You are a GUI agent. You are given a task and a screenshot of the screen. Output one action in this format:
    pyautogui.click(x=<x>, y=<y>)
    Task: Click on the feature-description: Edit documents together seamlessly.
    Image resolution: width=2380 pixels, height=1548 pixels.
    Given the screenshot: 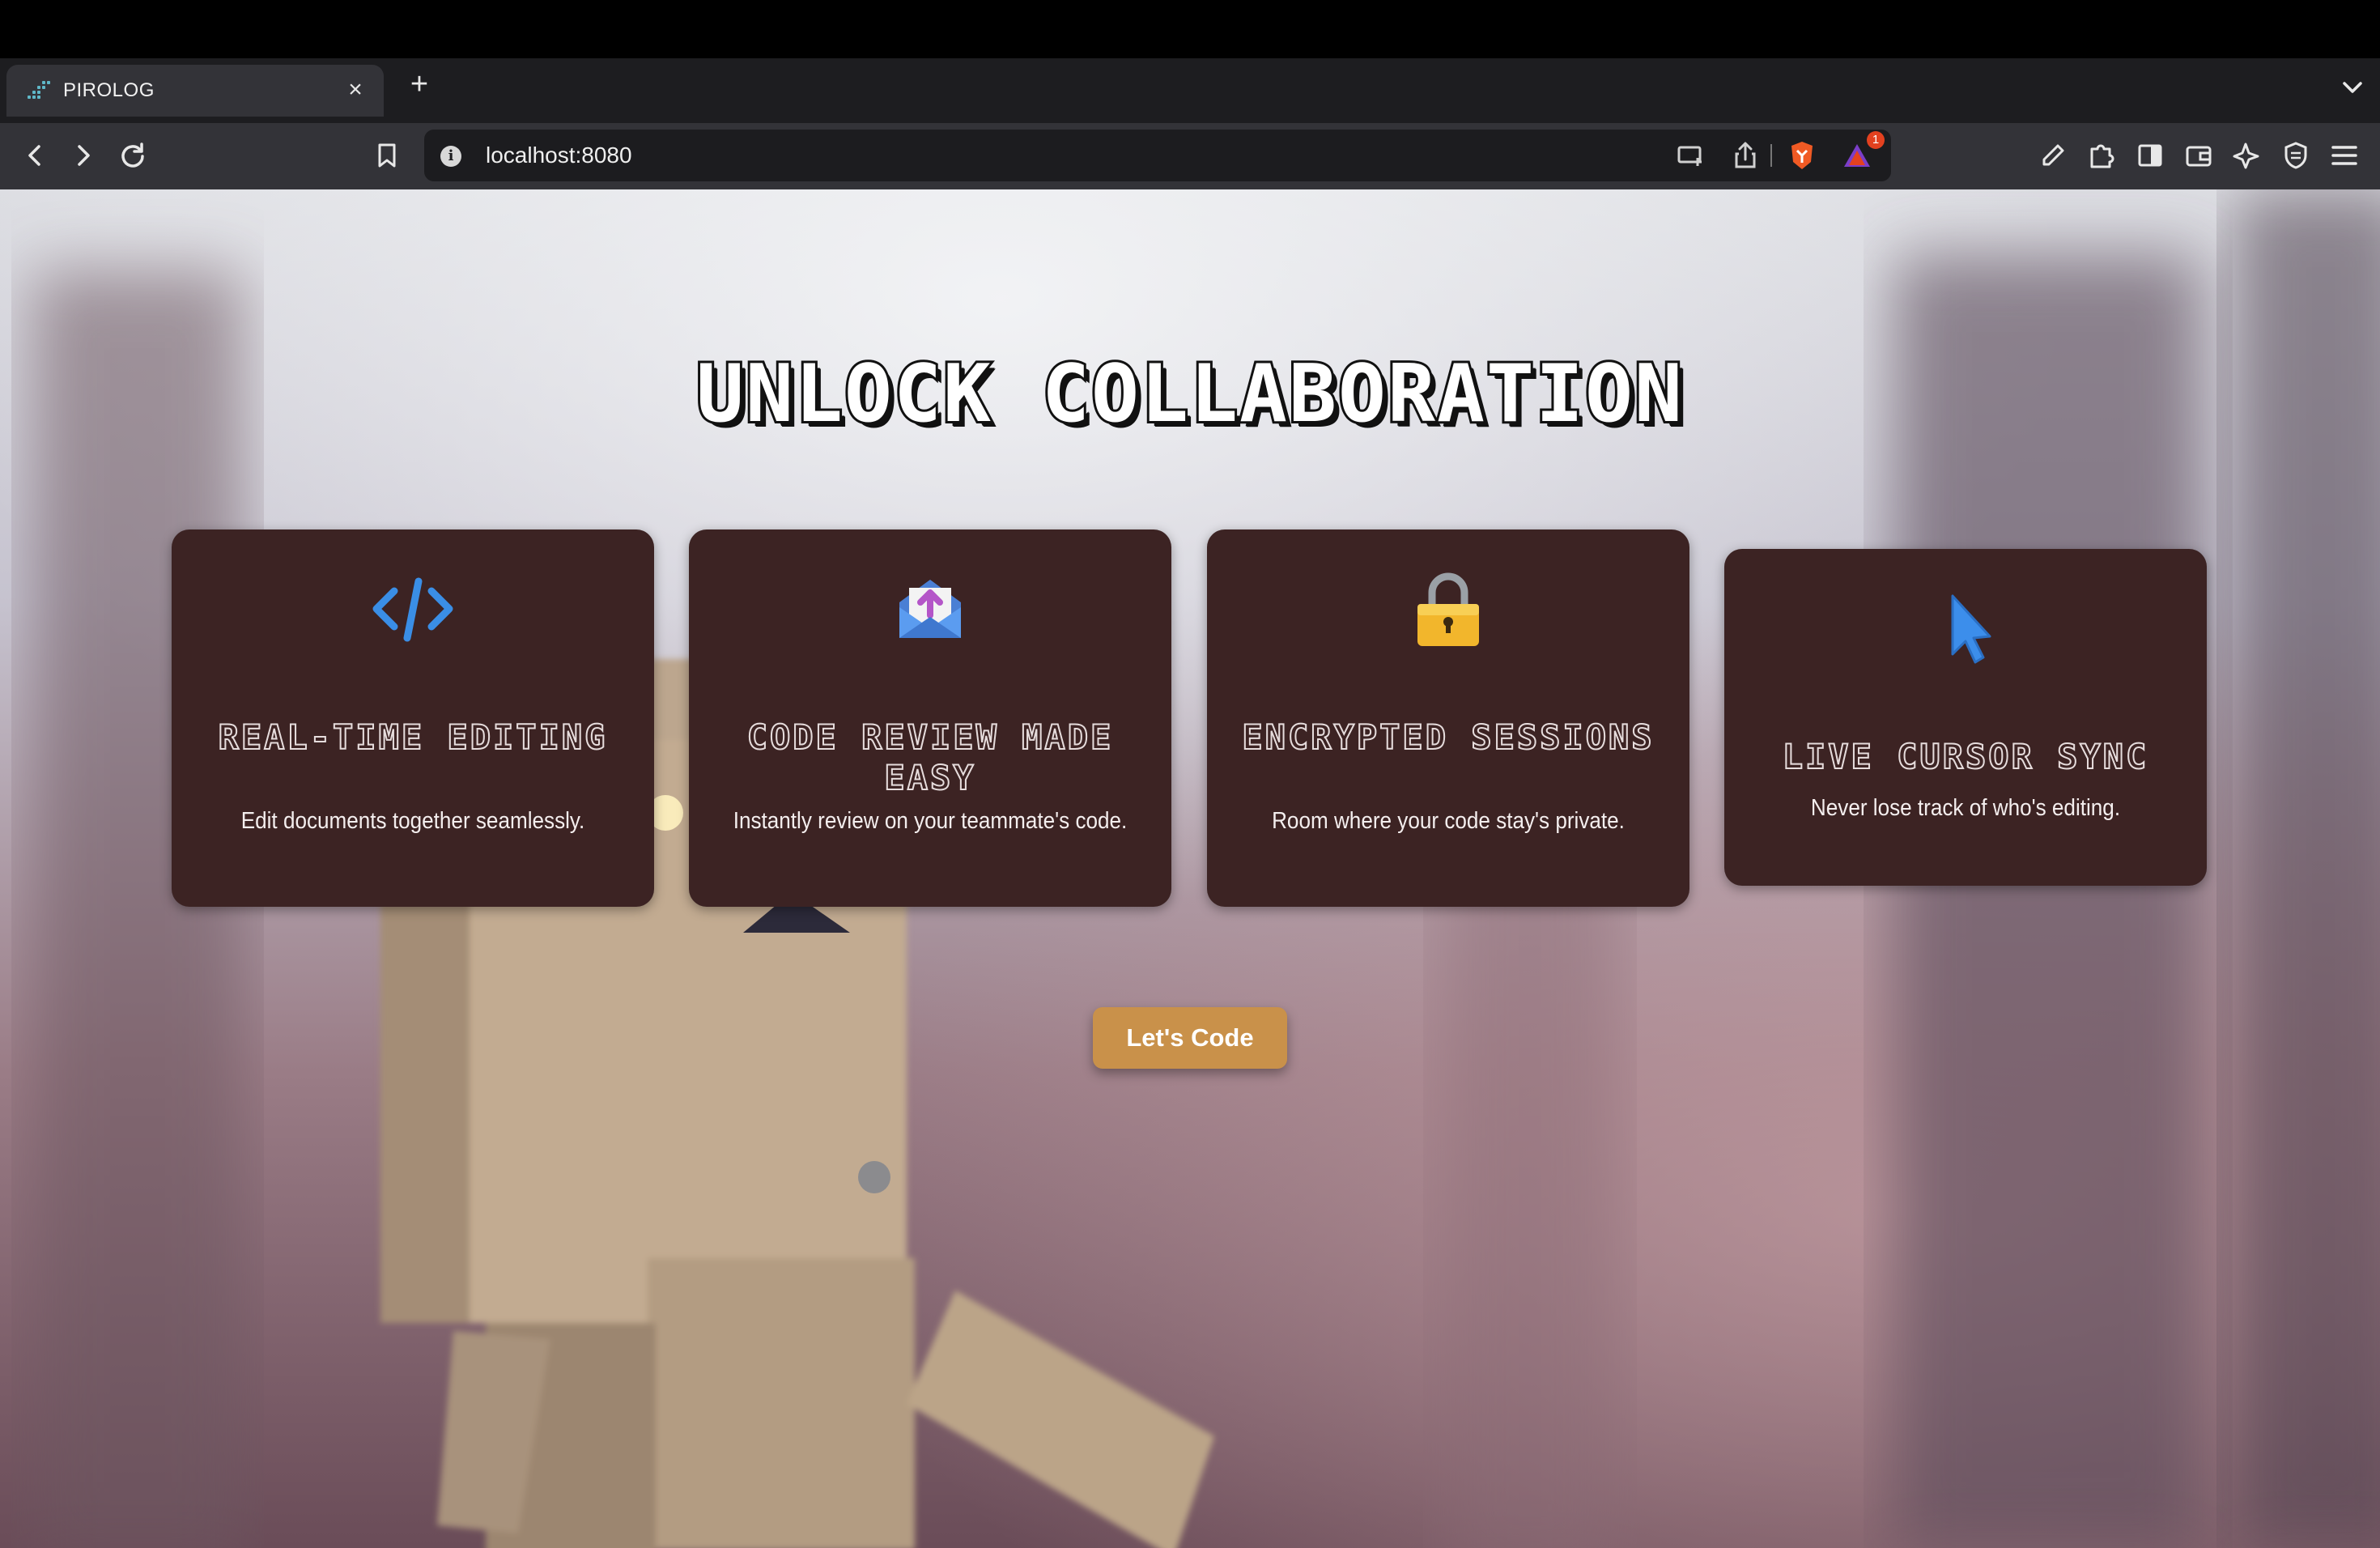 What is the action you would take?
    pyautogui.click(x=412, y=821)
    